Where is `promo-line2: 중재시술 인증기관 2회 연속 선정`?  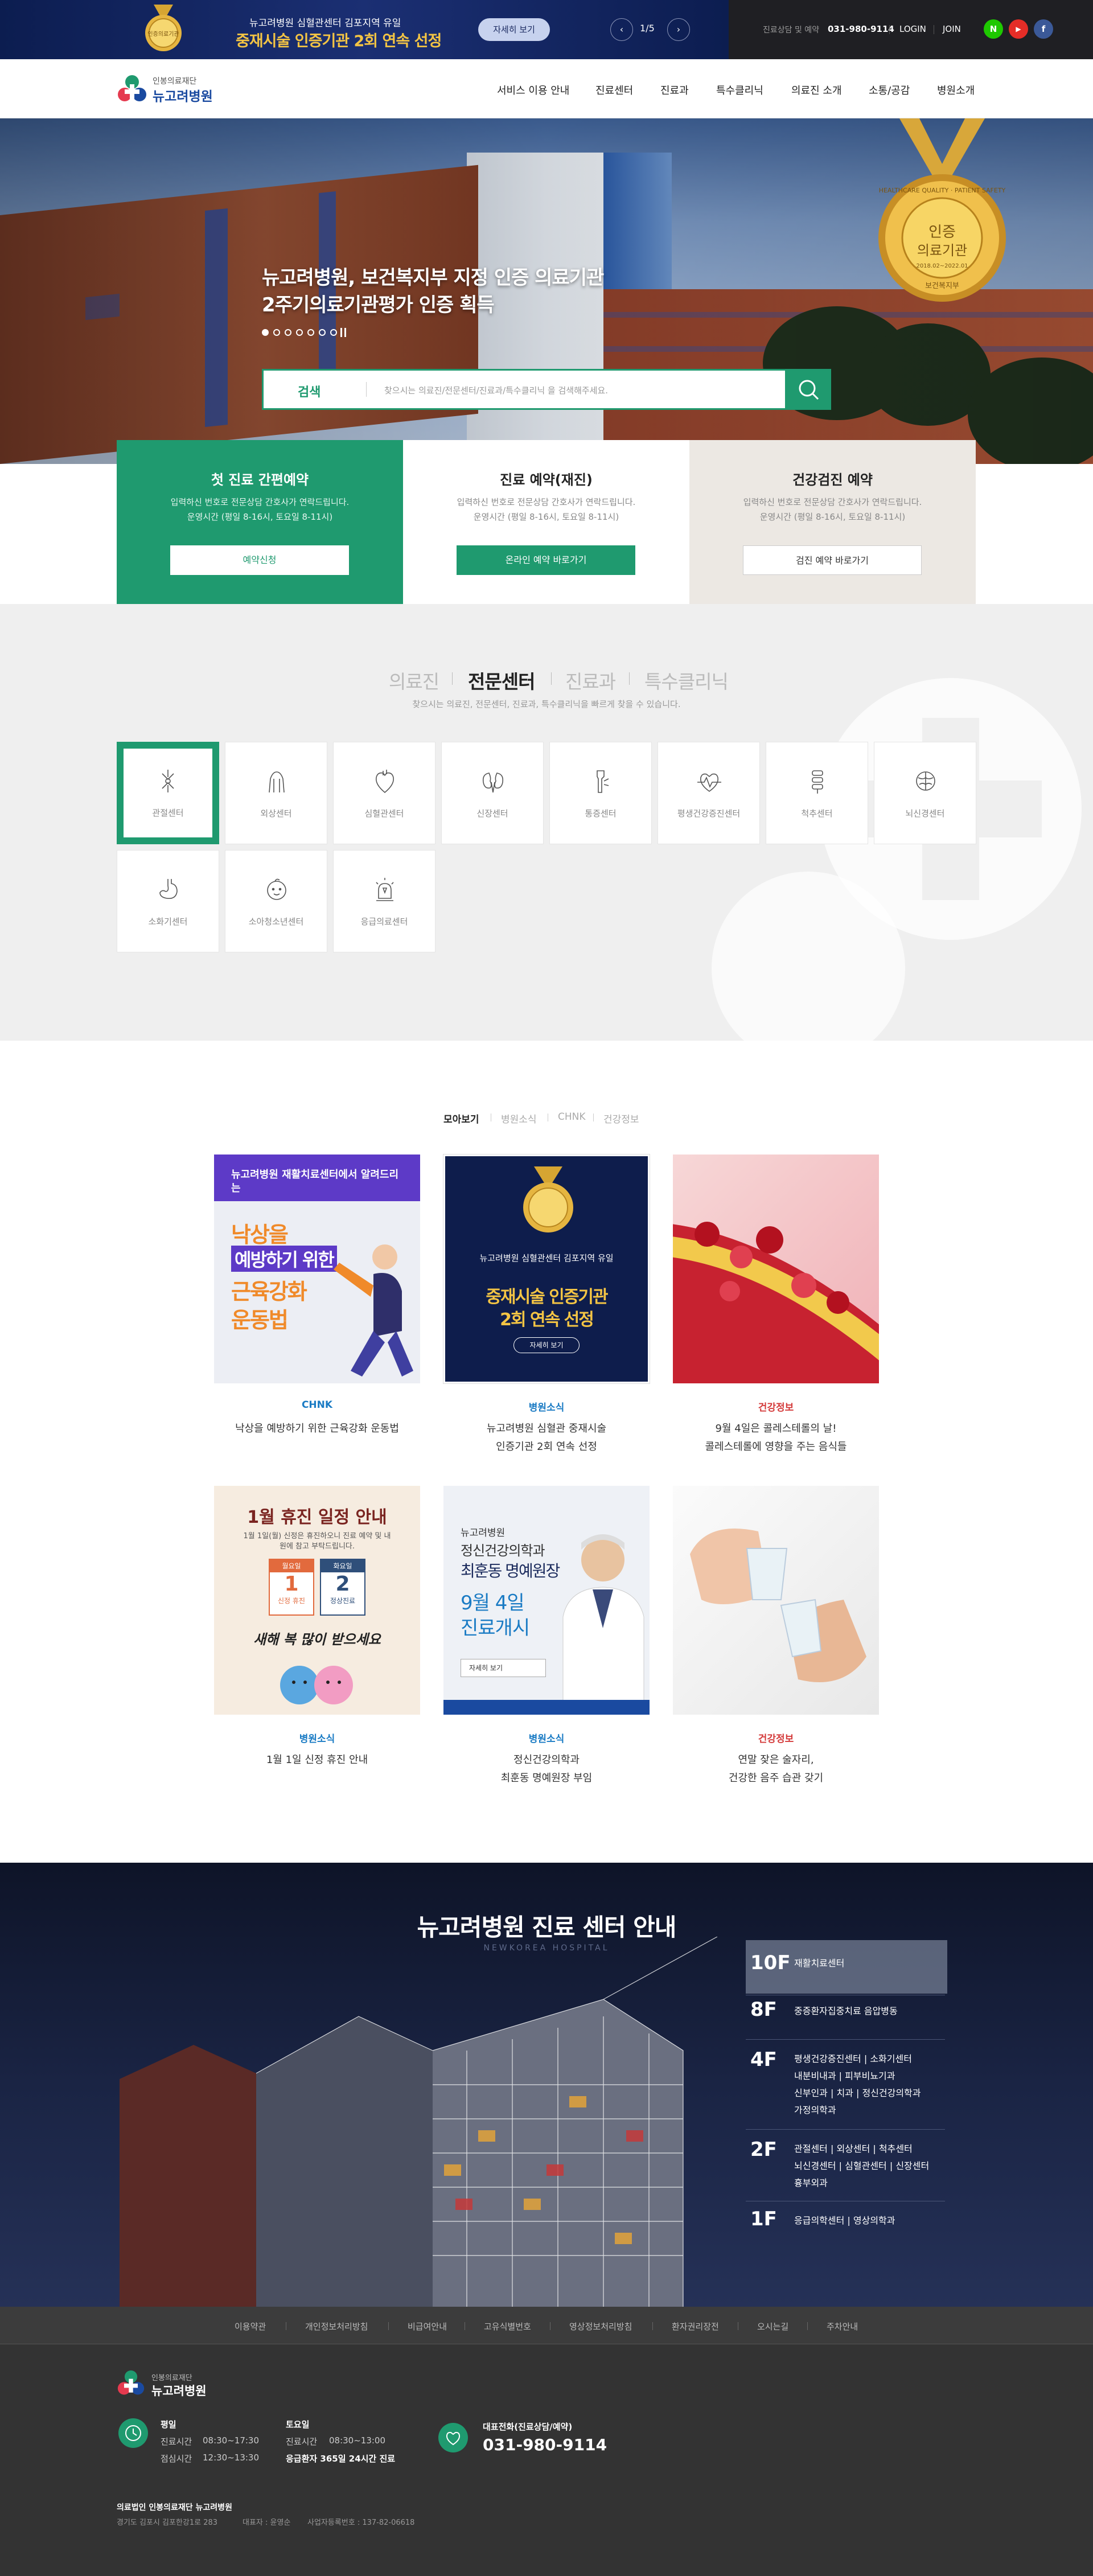
promo-line2: 중재시술 인증기관 2회 연속 선정 is located at coordinates (339, 41).